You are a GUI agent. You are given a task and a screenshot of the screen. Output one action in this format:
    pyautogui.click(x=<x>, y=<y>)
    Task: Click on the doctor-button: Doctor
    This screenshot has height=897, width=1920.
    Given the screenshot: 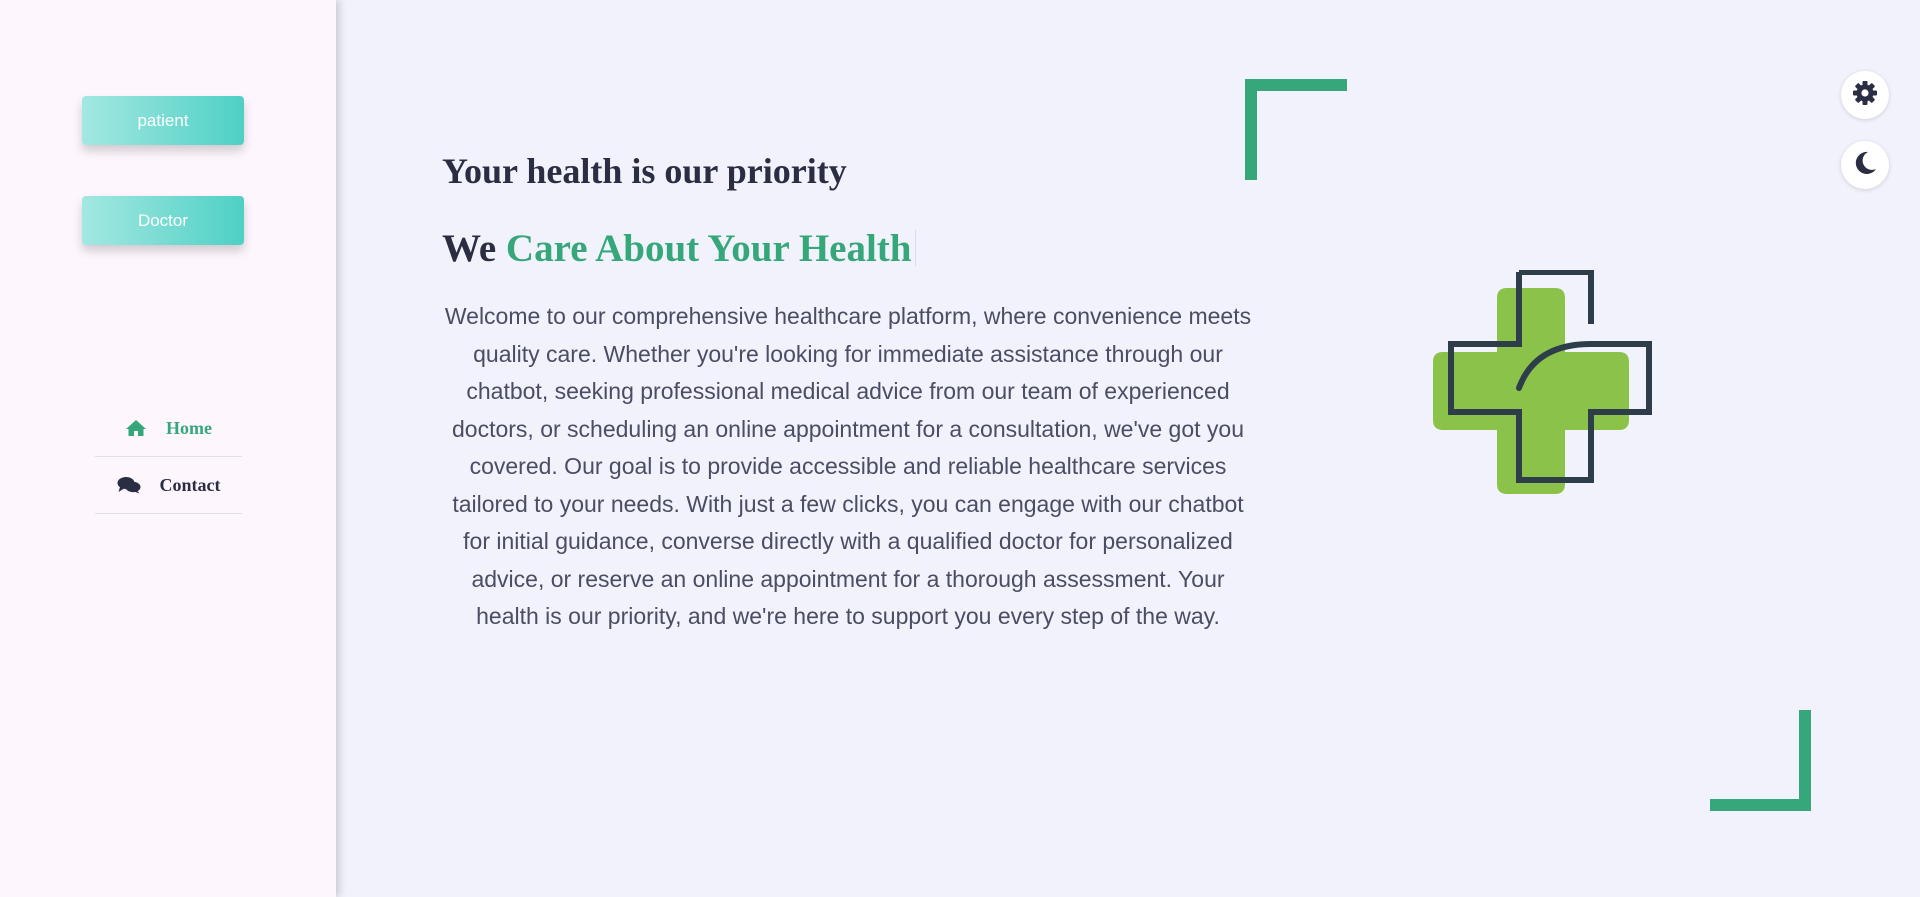 What is the action you would take?
    pyautogui.click(x=163, y=220)
    